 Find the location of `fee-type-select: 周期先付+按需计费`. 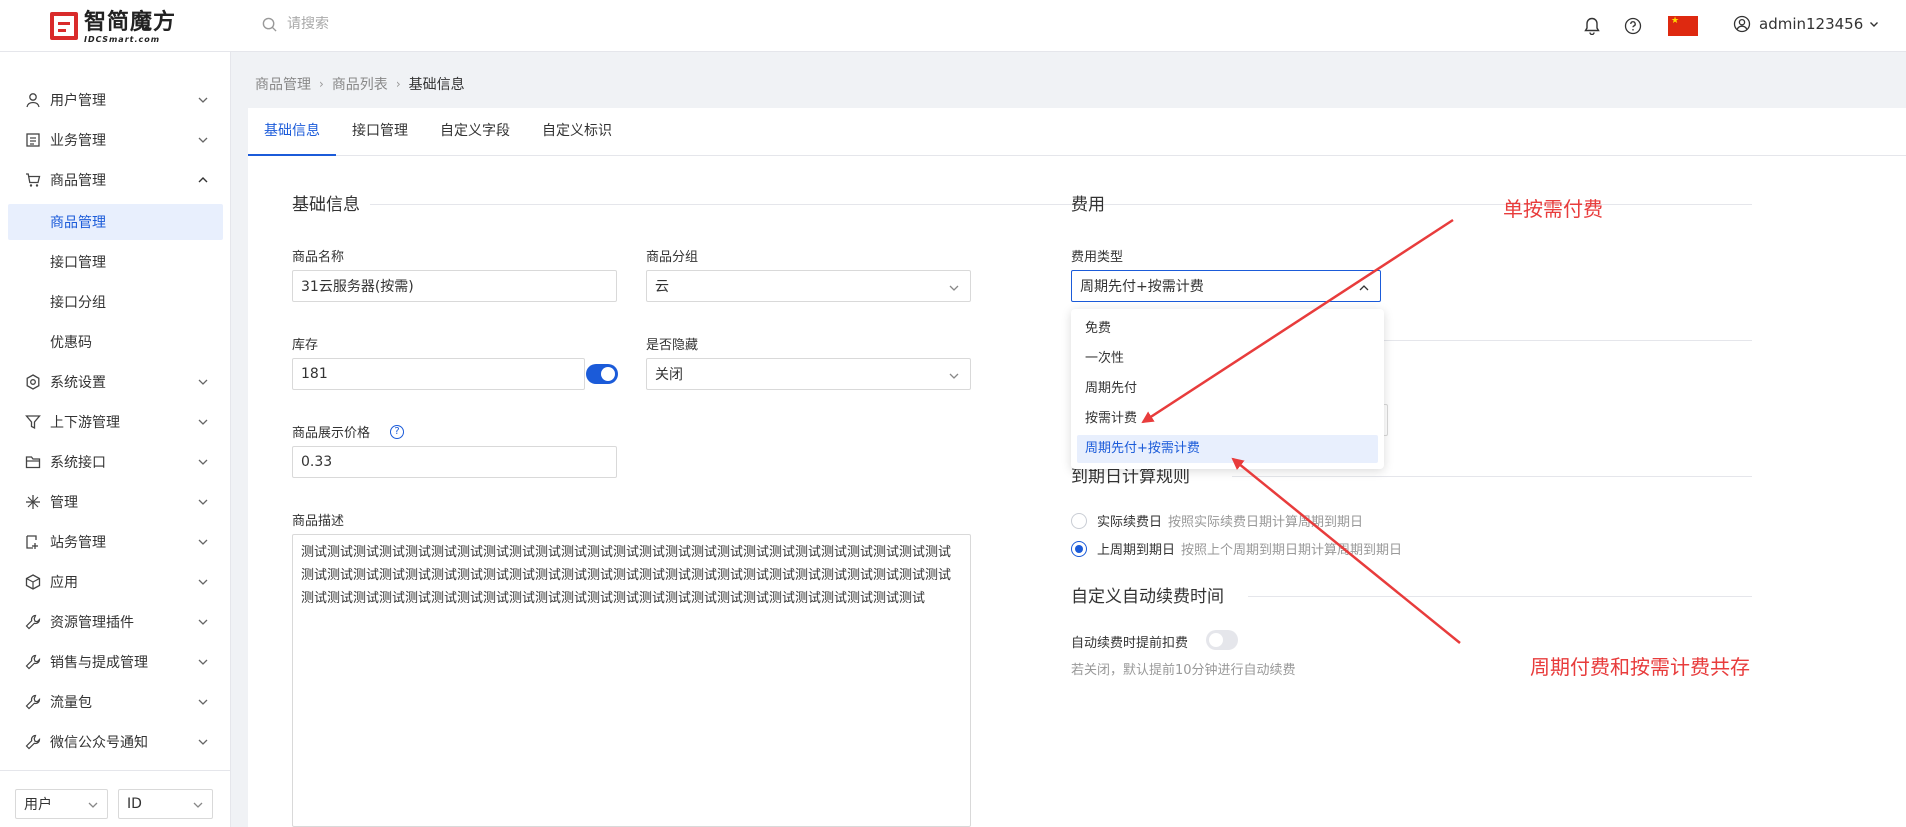

fee-type-select: 周期先付+按需计费 is located at coordinates (1226, 286).